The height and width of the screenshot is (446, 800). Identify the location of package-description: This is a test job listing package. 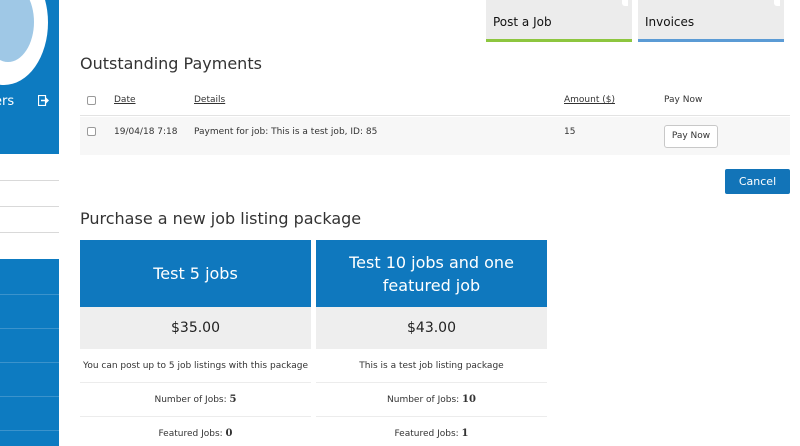
(431, 366).